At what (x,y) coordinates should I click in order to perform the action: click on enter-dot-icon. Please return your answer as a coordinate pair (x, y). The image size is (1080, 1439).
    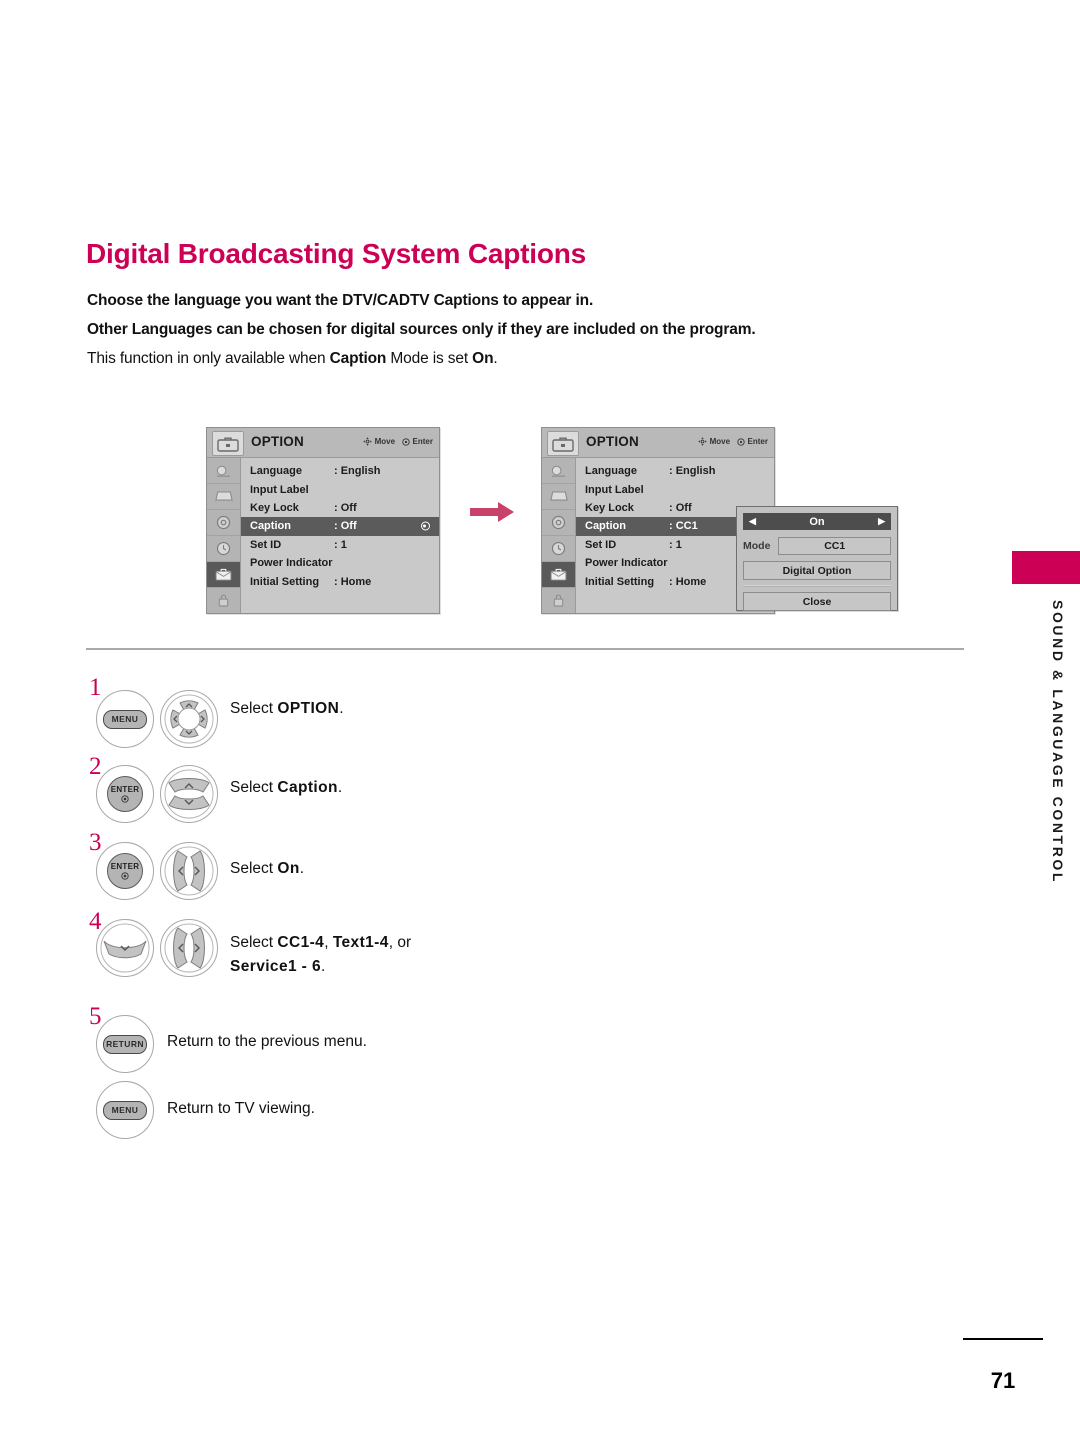
    Looking at the image, I should click on (125, 799).